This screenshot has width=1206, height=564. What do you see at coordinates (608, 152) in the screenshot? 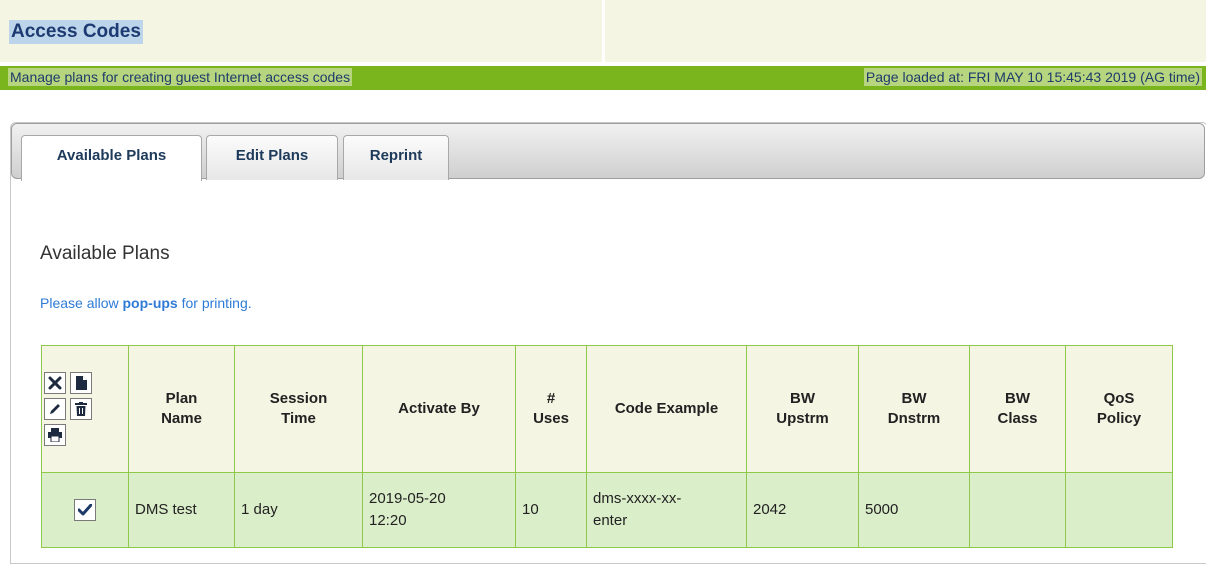
I see `tab-bar: Available Plans Edit Plans Reprint` at bounding box center [608, 152].